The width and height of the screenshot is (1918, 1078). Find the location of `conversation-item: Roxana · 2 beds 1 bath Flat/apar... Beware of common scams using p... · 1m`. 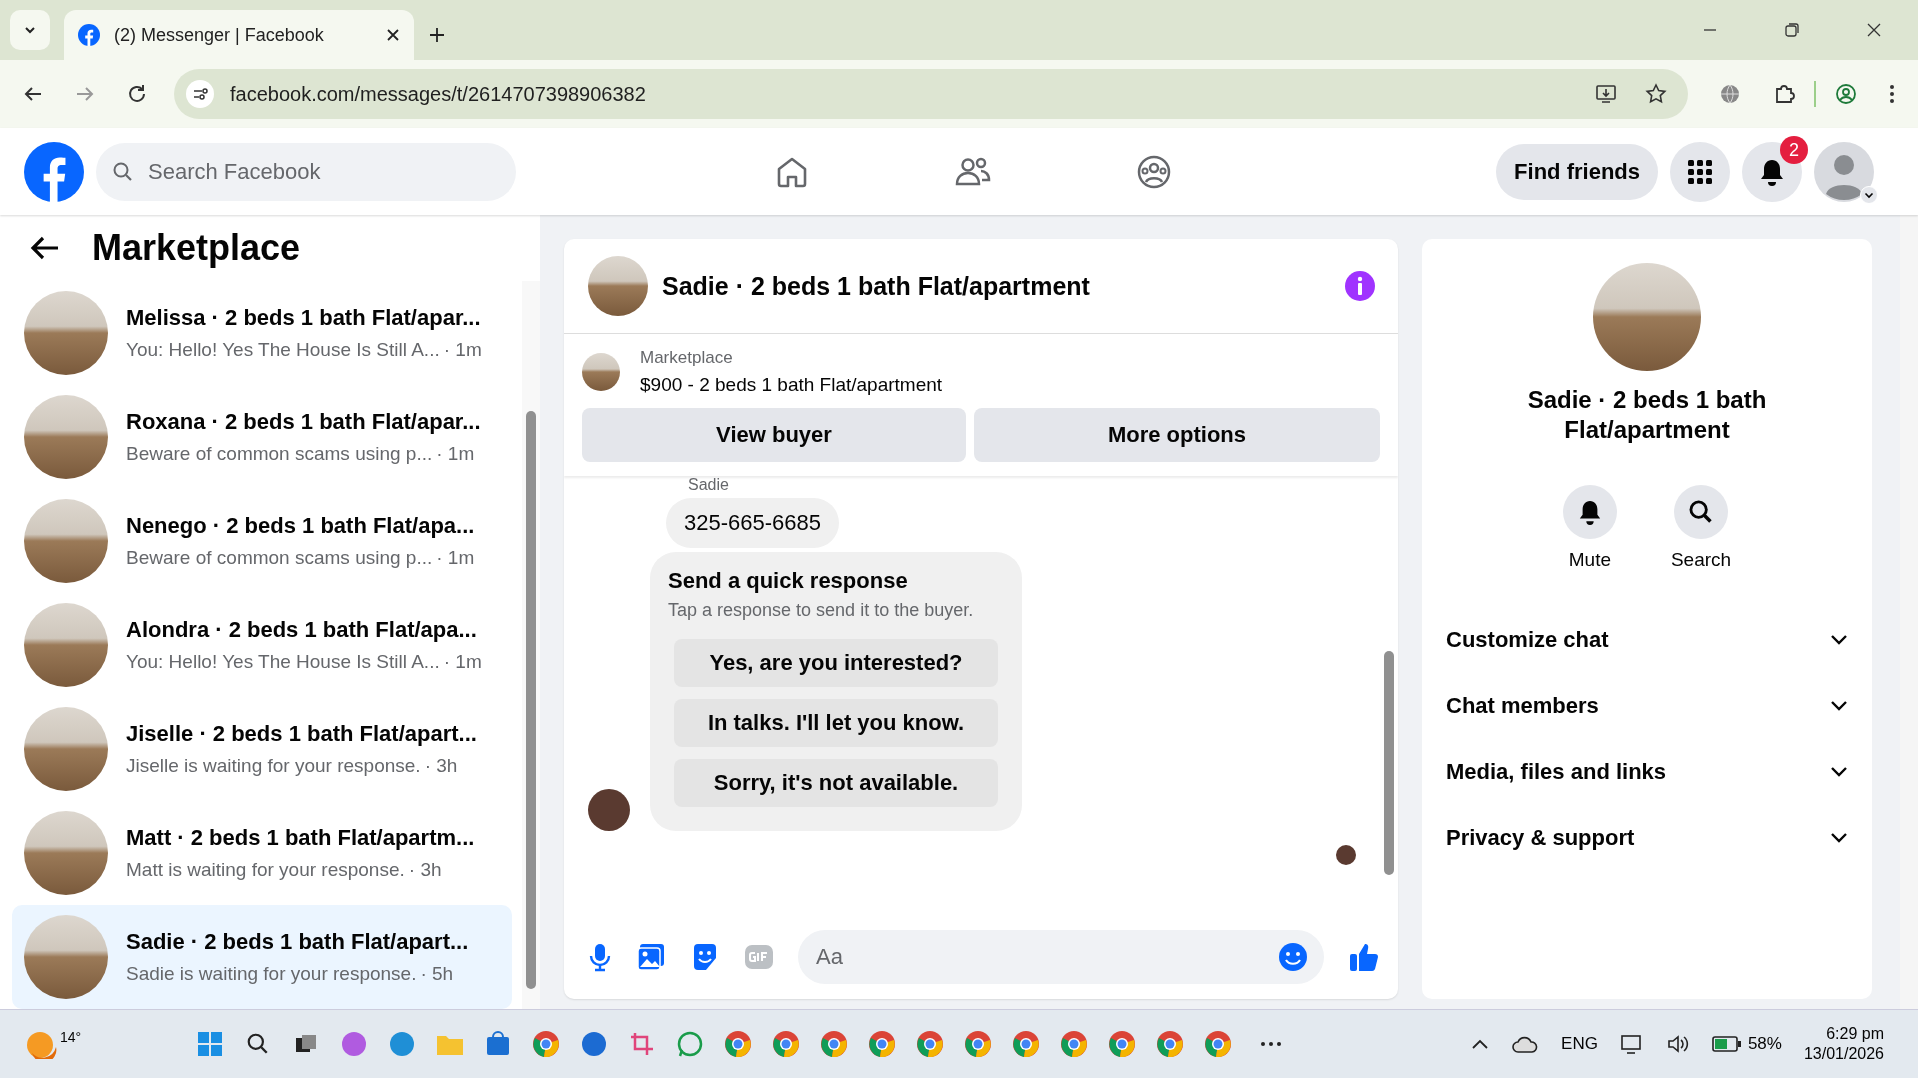

conversation-item: Roxana · 2 beds 1 bath Flat/apar... Beware of common scams using p... · 1m is located at coordinates (262, 437).